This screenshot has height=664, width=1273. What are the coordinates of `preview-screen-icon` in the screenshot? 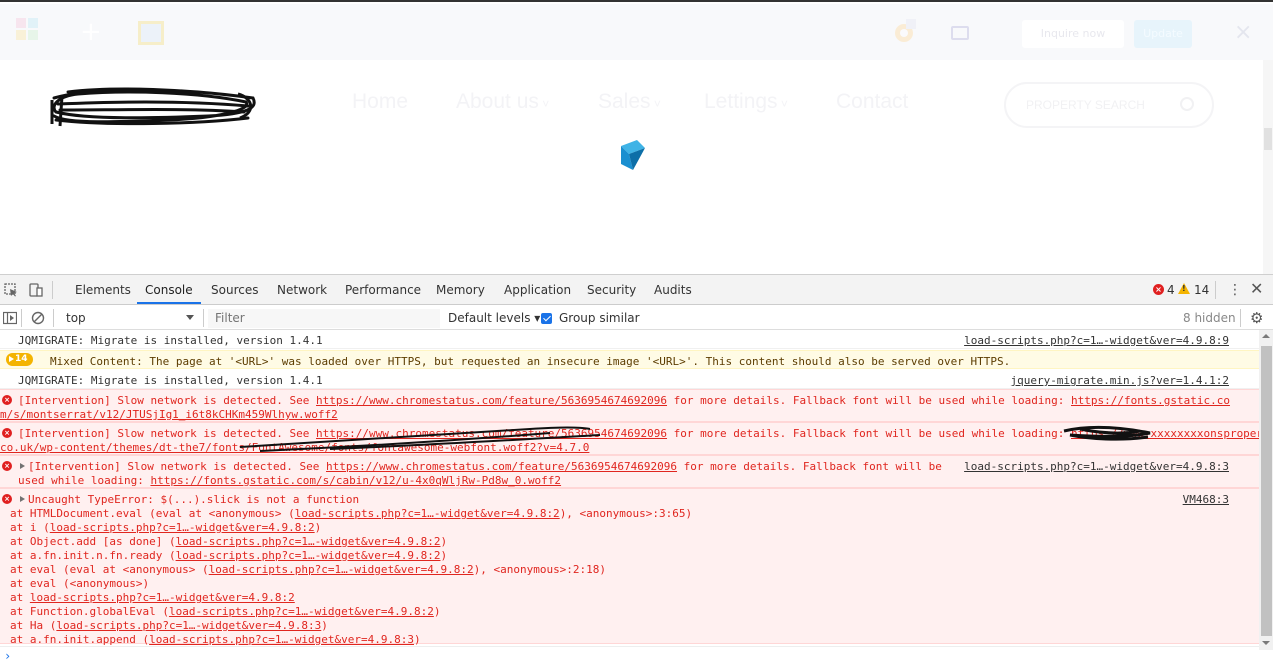 It's located at (960, 33).